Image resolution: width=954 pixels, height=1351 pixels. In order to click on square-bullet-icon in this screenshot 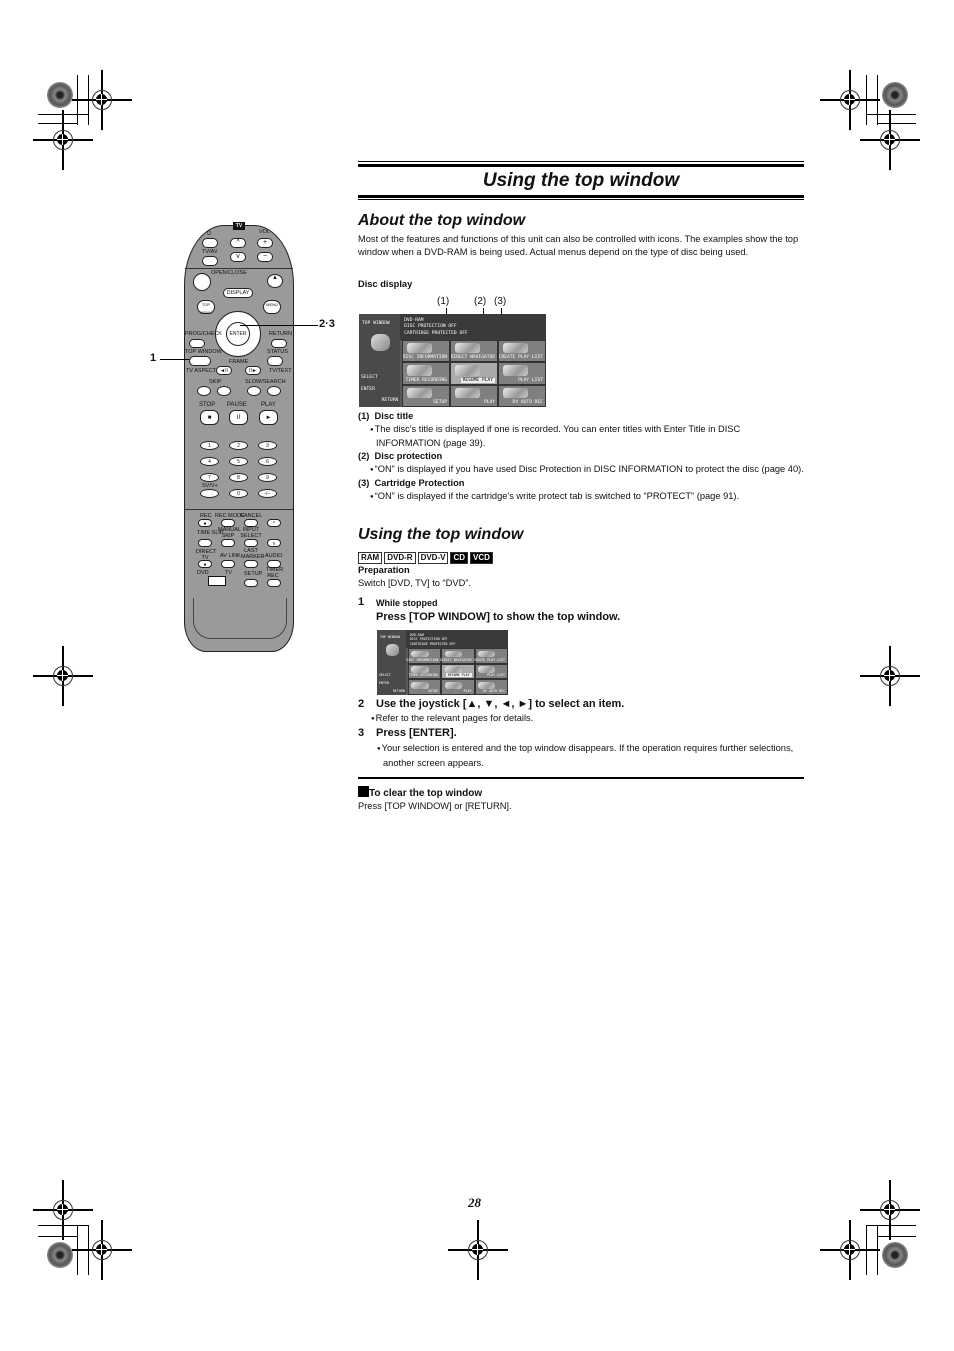, I will do `click(363, 791)`.